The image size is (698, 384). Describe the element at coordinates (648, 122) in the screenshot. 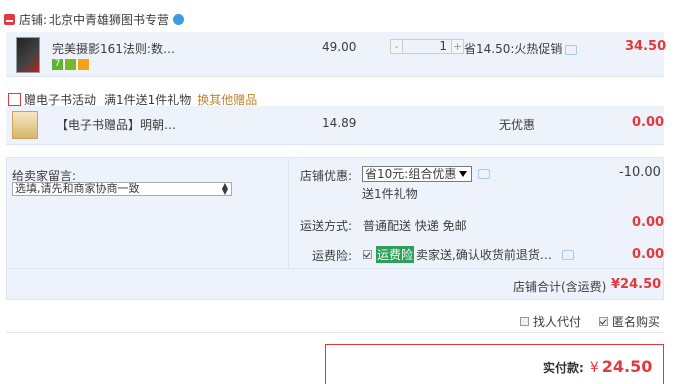

I see `gift-subtotal: 0.00` at that location.